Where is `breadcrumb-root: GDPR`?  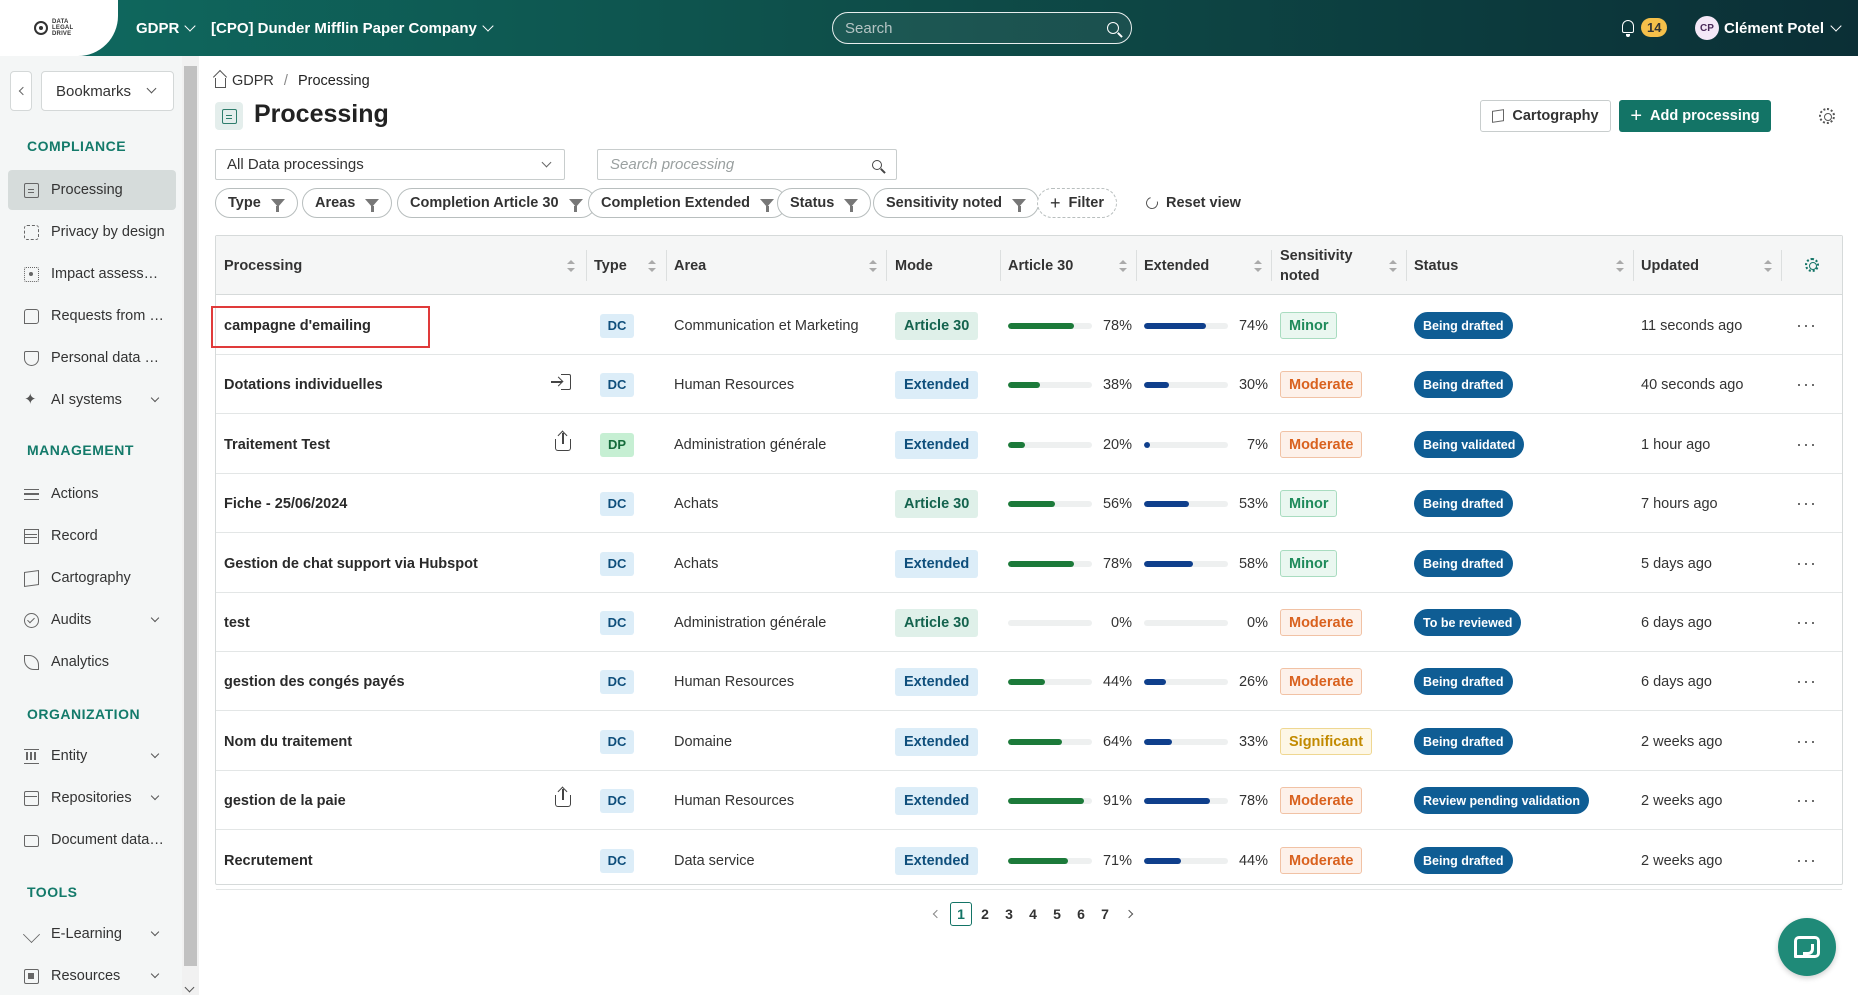 breadcrumb-root: GDPR is located at coordinates (253, 81).